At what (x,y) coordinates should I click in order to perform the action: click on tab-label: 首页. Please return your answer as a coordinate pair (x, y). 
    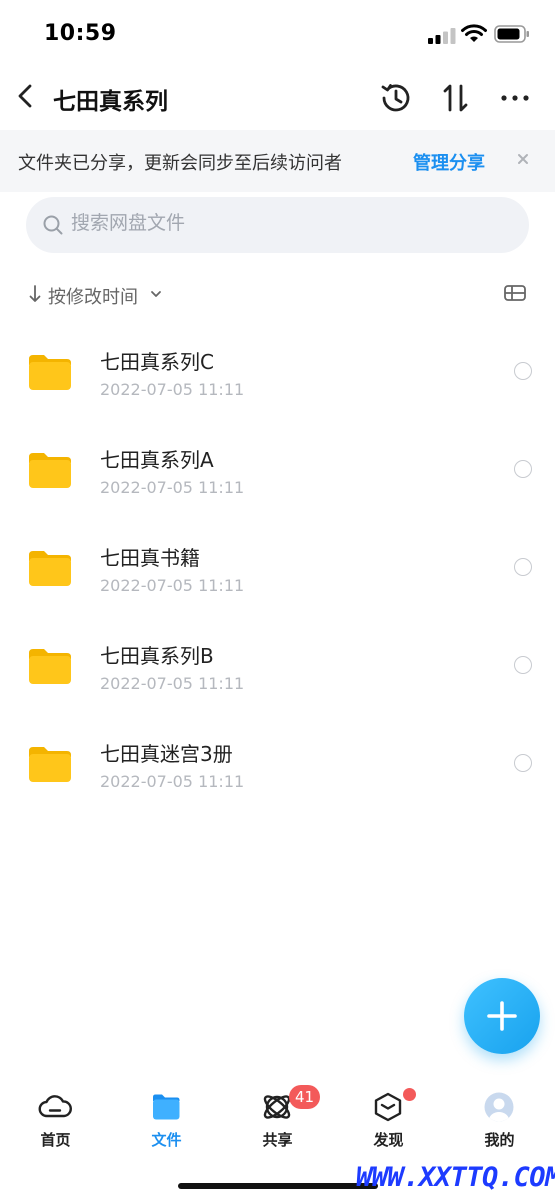
    Looking at the image, I should click on (55, 1140).